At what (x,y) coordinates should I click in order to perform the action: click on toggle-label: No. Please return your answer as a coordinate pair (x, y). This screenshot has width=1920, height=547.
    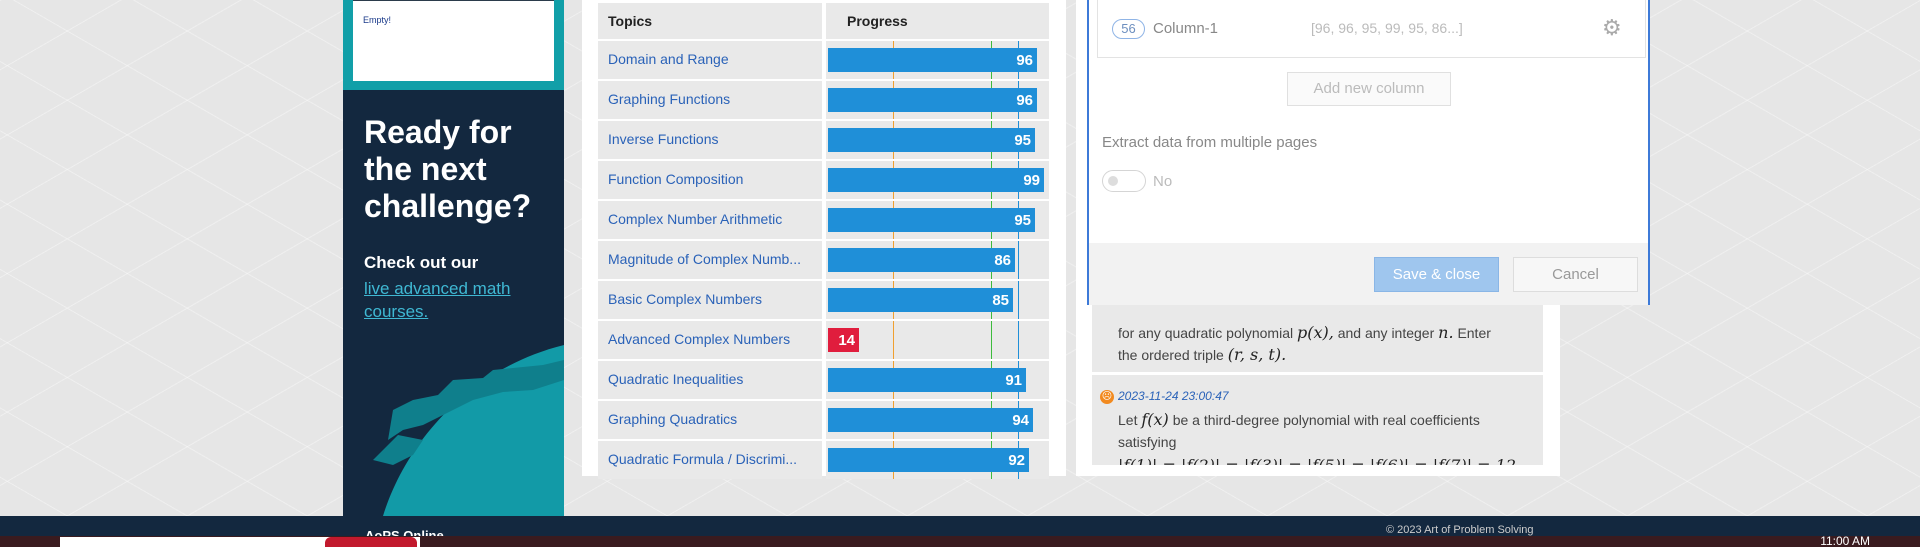
    Looking at the image, I should click on (1163, 181).